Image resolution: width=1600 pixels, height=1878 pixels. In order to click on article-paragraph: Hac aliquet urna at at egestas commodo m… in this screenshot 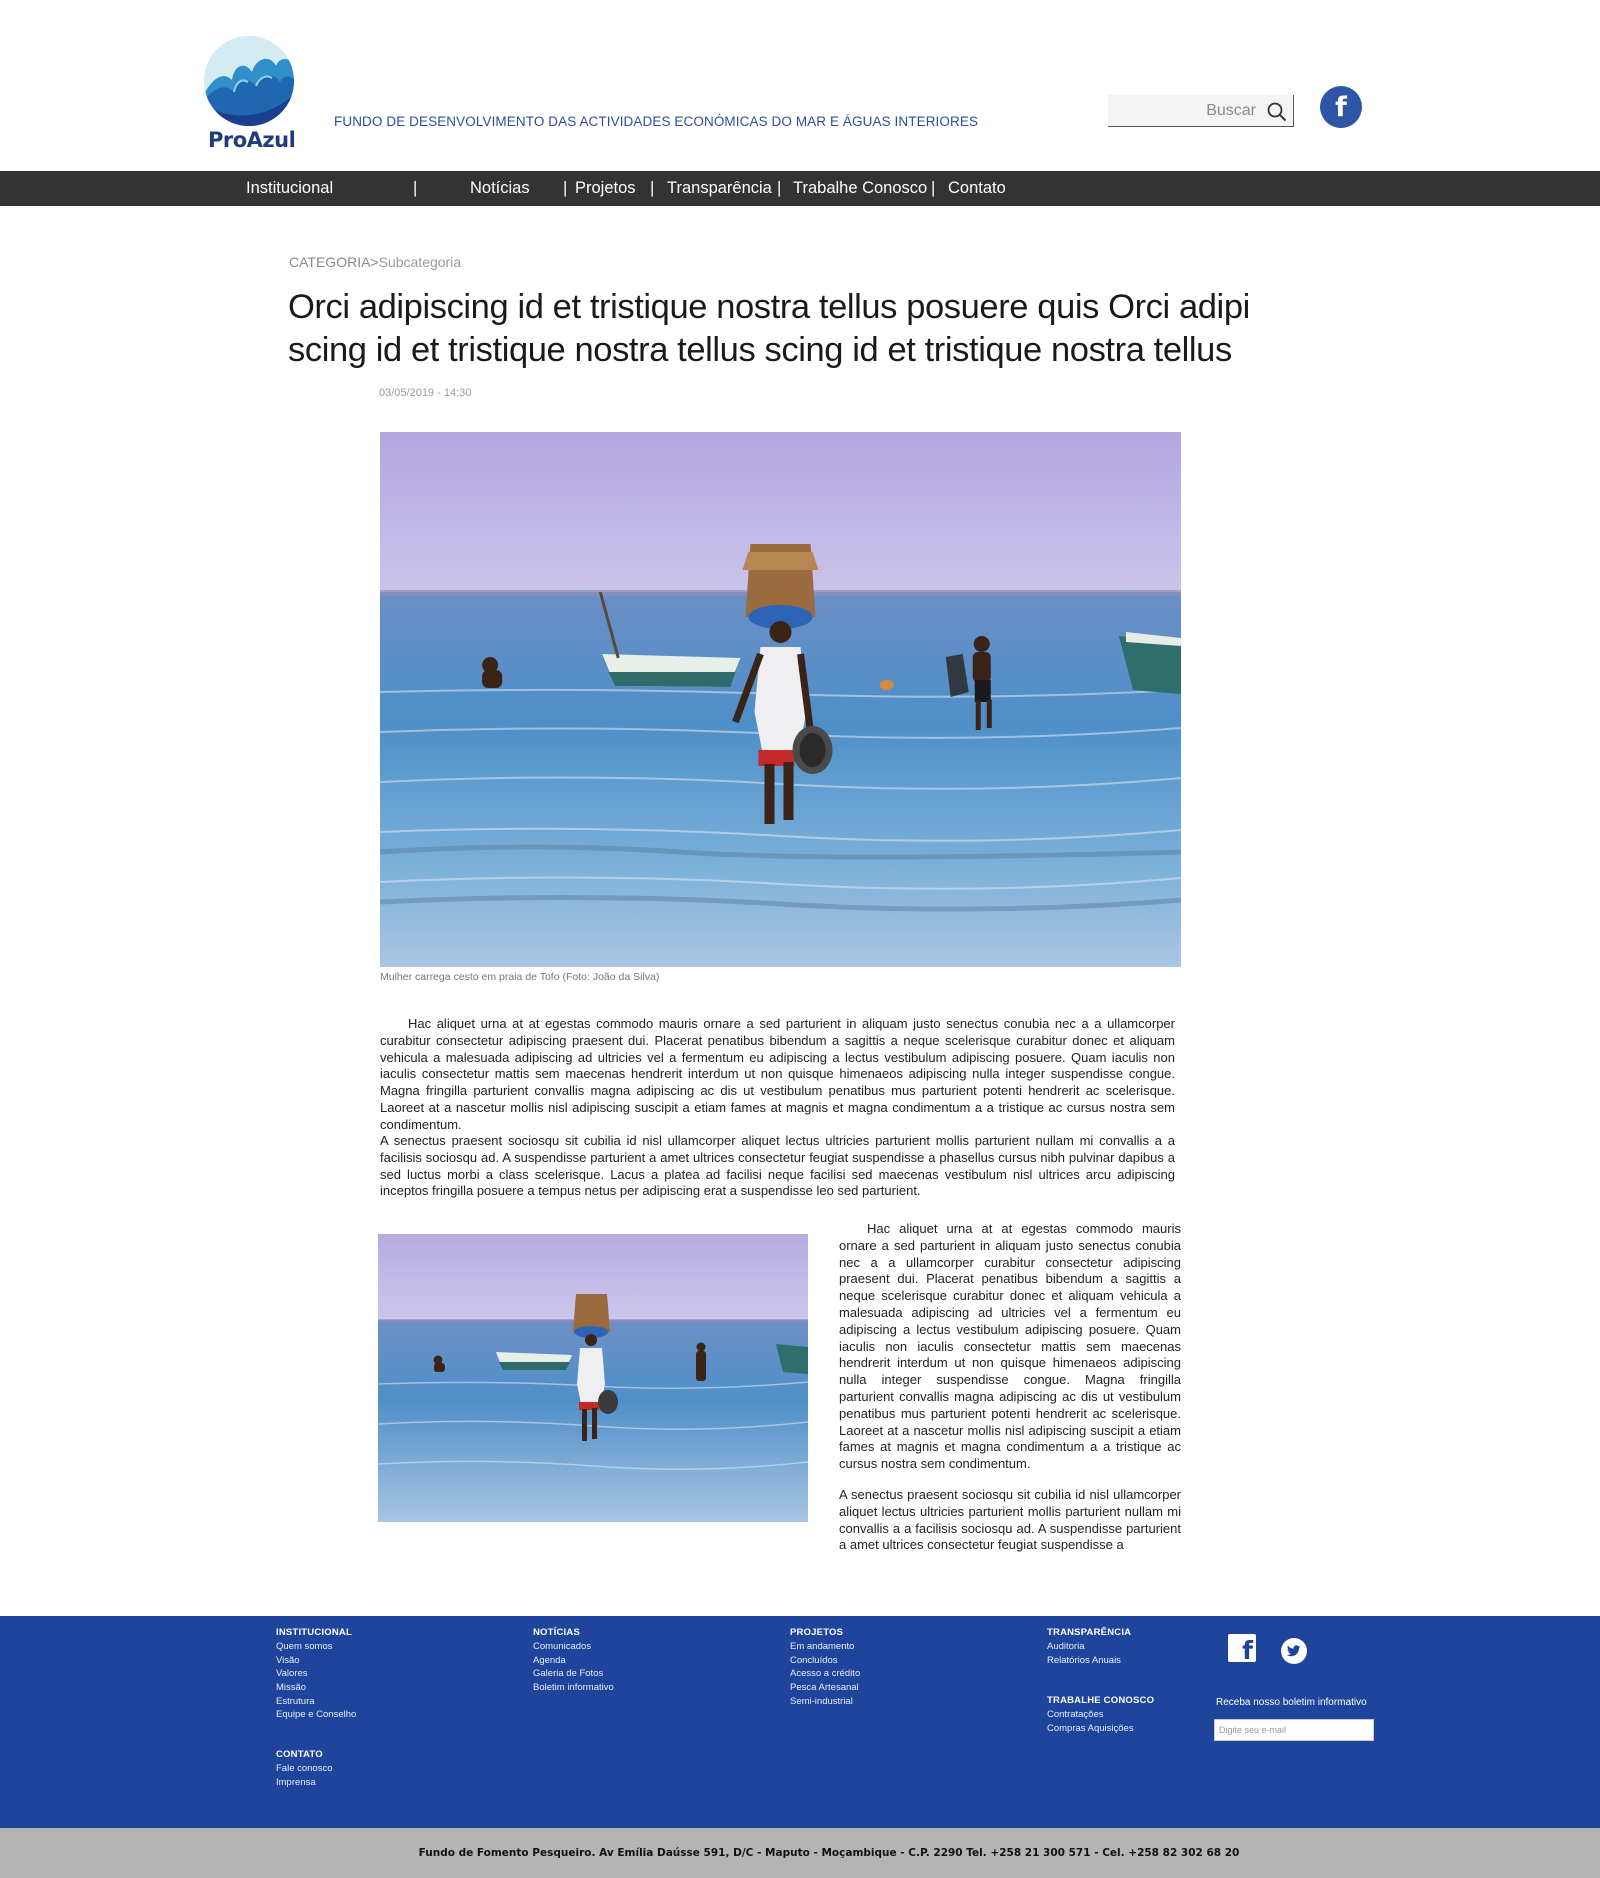, I will do `click(777, 1074)`.